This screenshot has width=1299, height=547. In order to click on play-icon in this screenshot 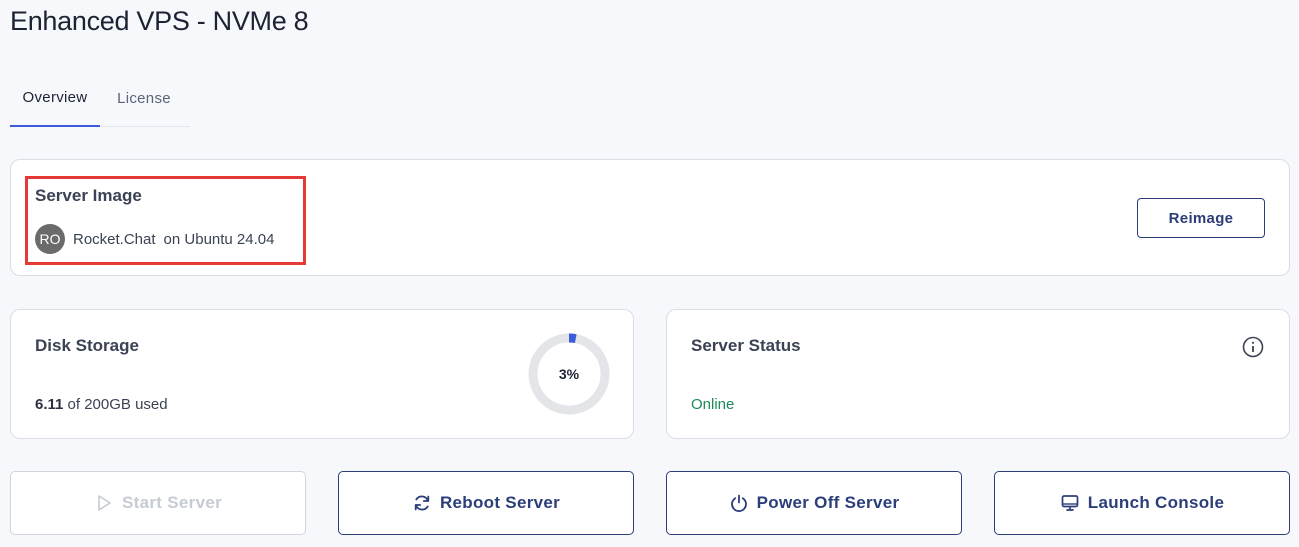, I will do `click(104, 503)`.